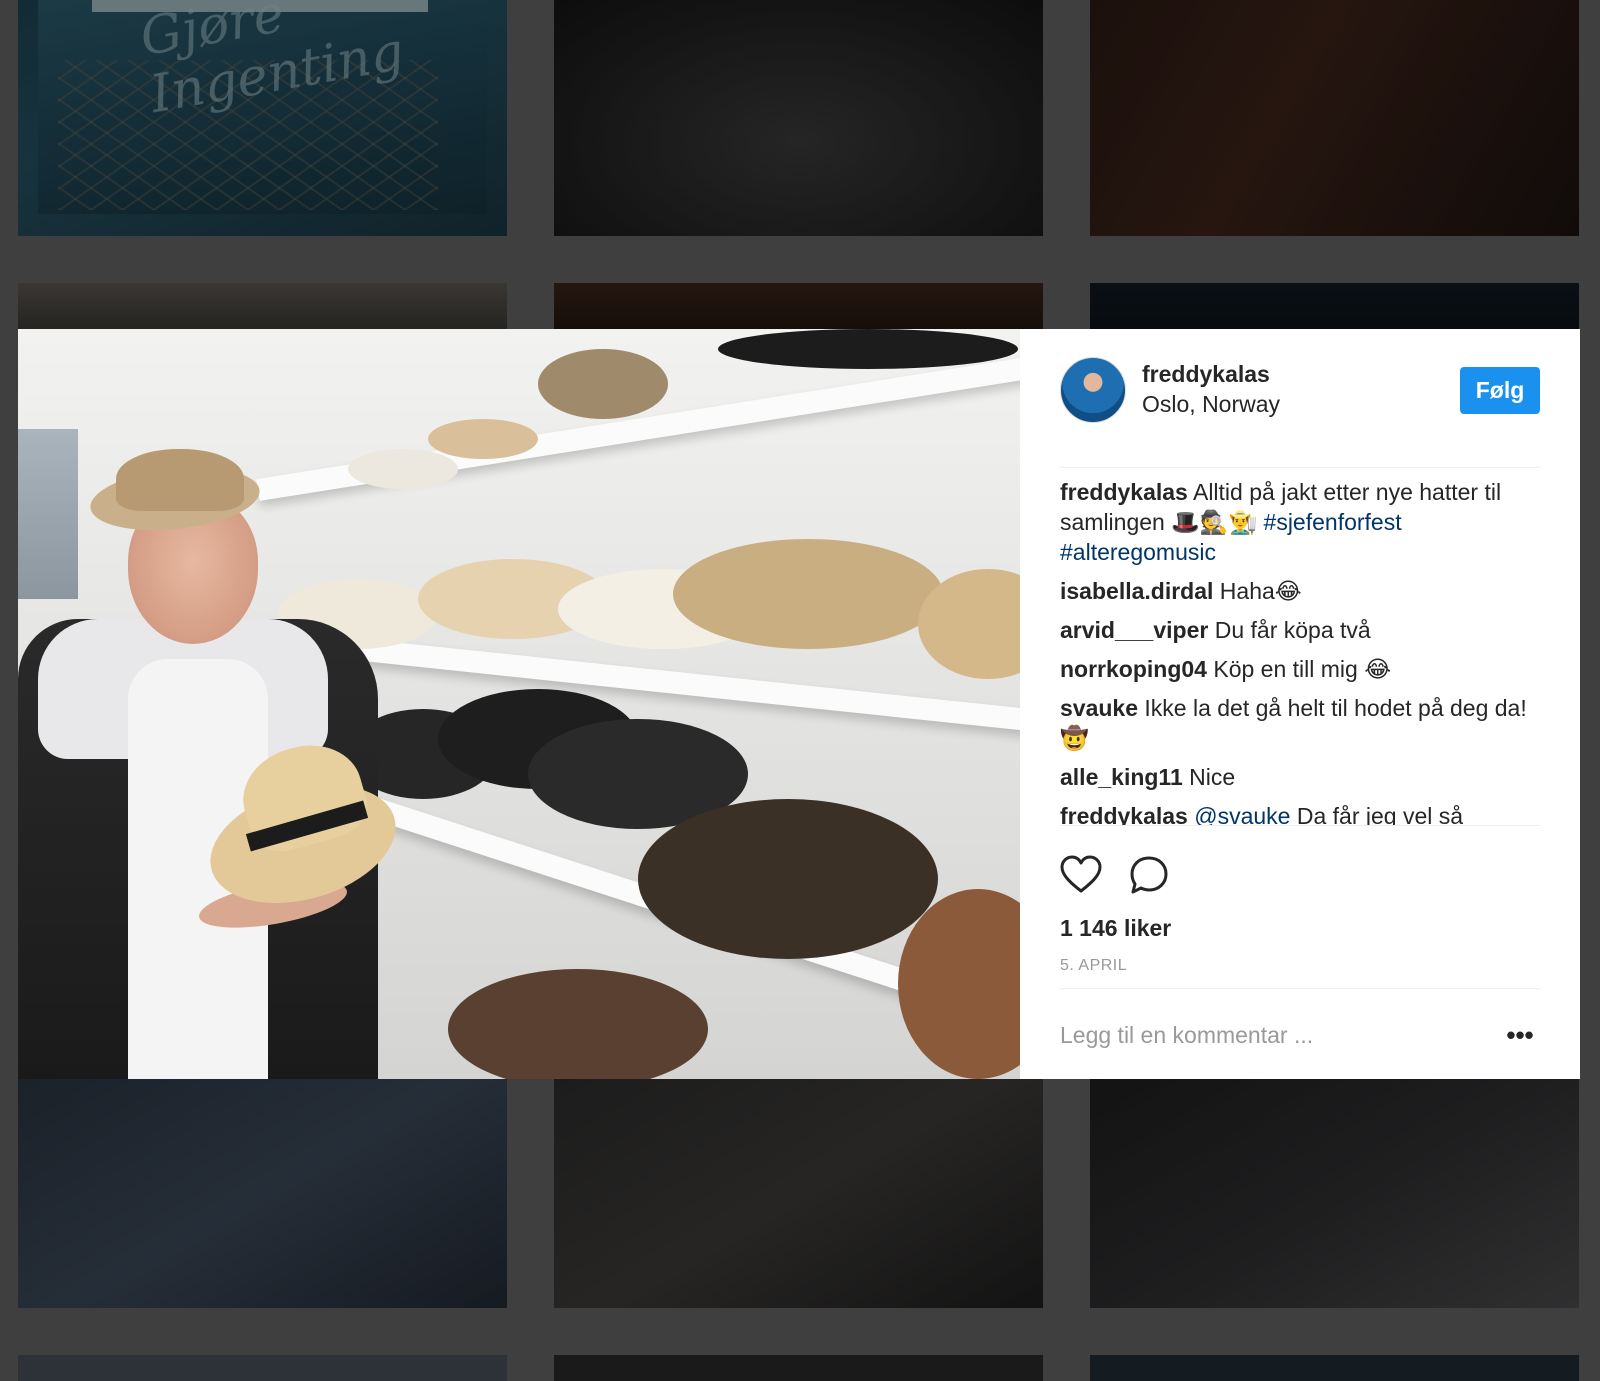  I want to click on comment-item: freddykalas @svauke Da får jeg vel så, so click(1300, 813).